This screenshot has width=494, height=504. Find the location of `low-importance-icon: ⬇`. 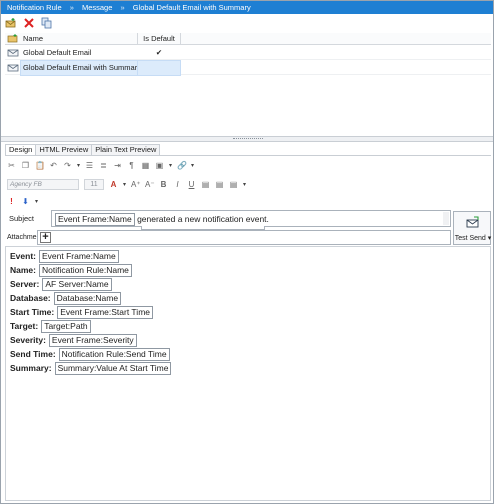

low-importance-icon: ⬇ is located at coordinates (25, 201).